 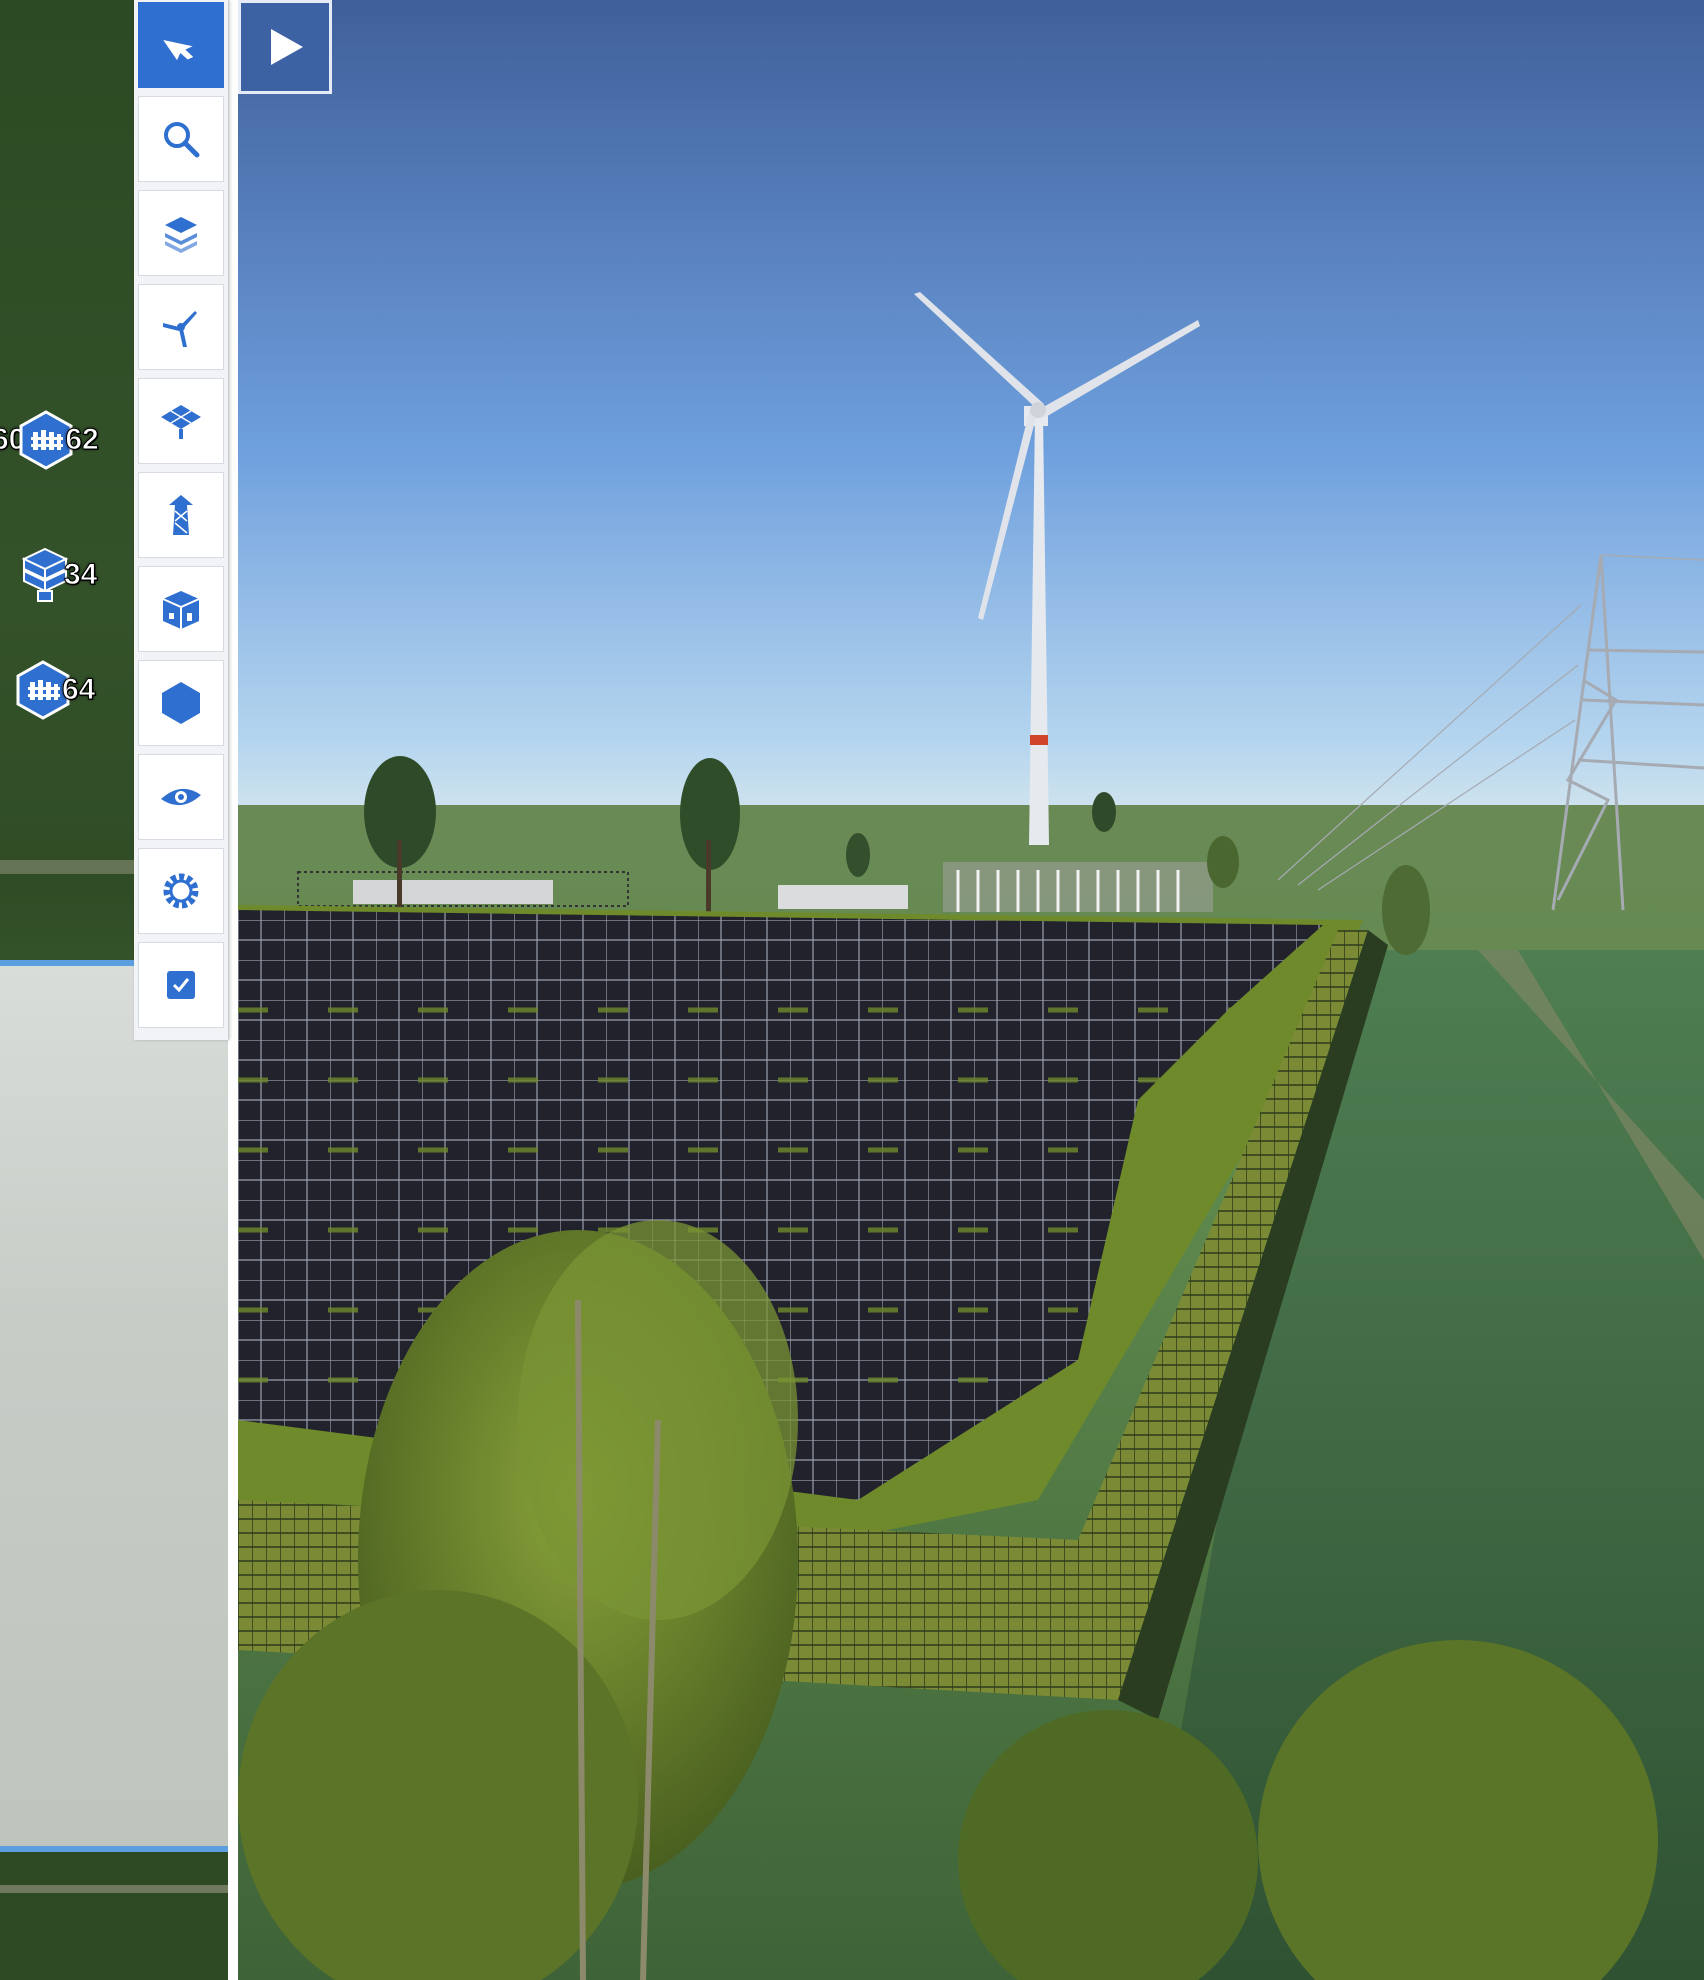 I want to click on wind-turbine-tool-button, so click(x=181, y=327).